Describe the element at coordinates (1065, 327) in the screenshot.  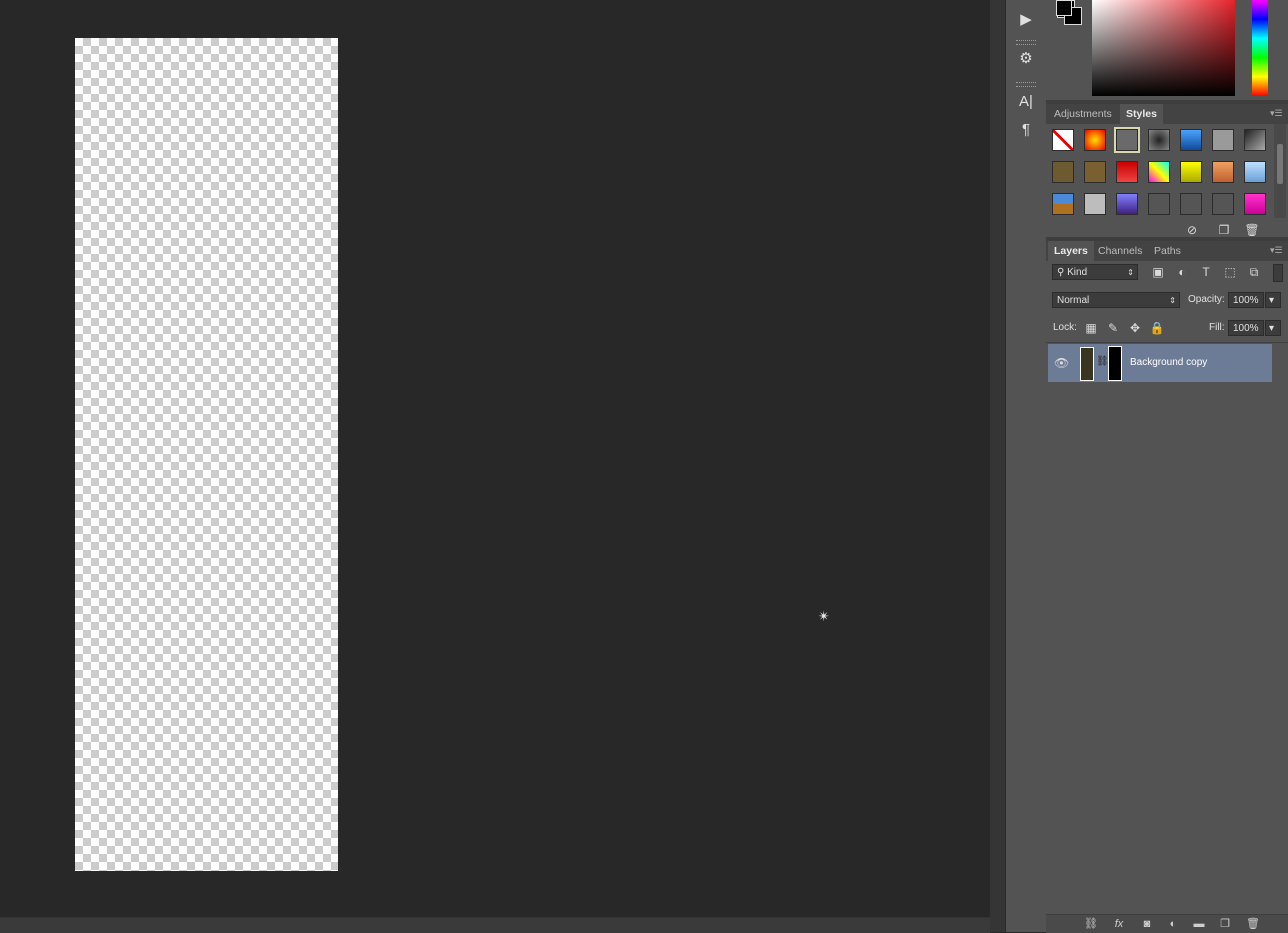
I see `lock-label: Lock:` at that location.